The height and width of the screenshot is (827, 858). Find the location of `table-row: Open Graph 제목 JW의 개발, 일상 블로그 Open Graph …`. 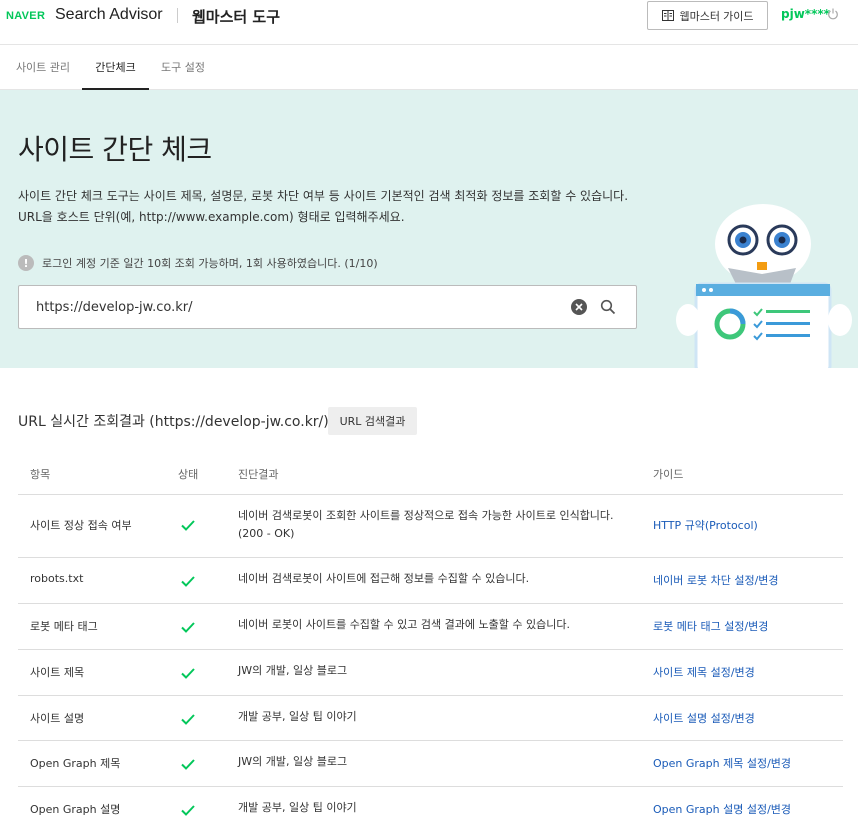

table-row: Open Graph 제목 JW의 개발, 일상 블로그 Open Graph … is located at coordinates (430, 764).